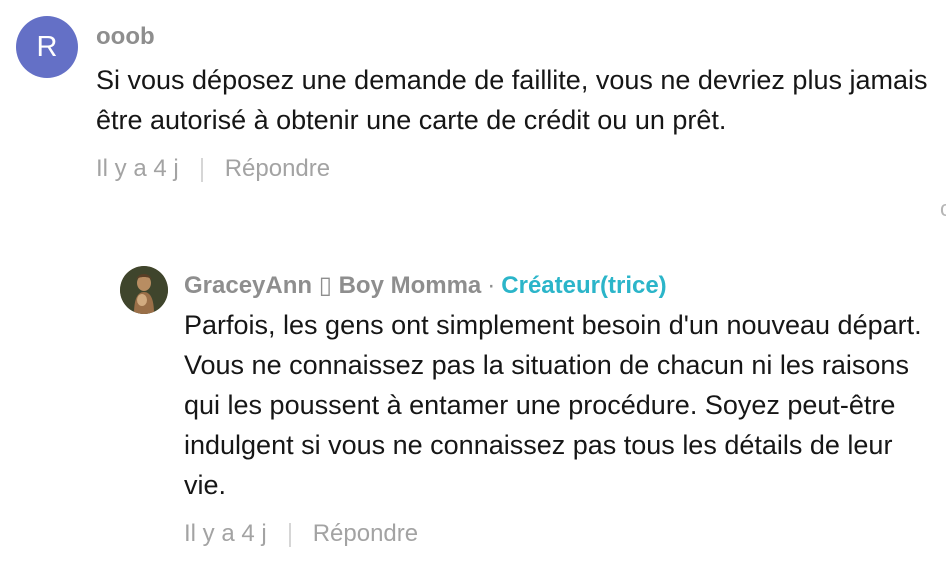 The height and width of the screenshot is (580, 946). What do you see at coordinates (943, 209) in the screenshot?
I see `like-icon: c` at bounding box center [943, 209].